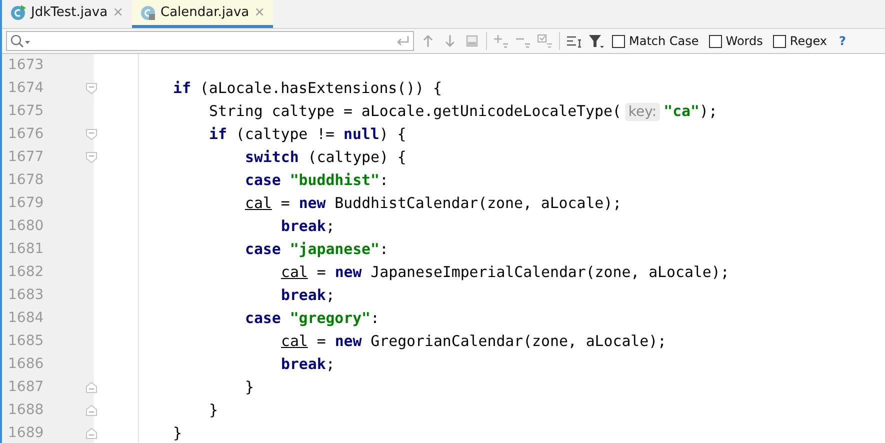 The height and width of the screenshot is (443, 885). What do you see at coordinates (307, 134) in the screenshot?
I see `code-line: if (caltype != null) {` at bounding box center [307, 134].